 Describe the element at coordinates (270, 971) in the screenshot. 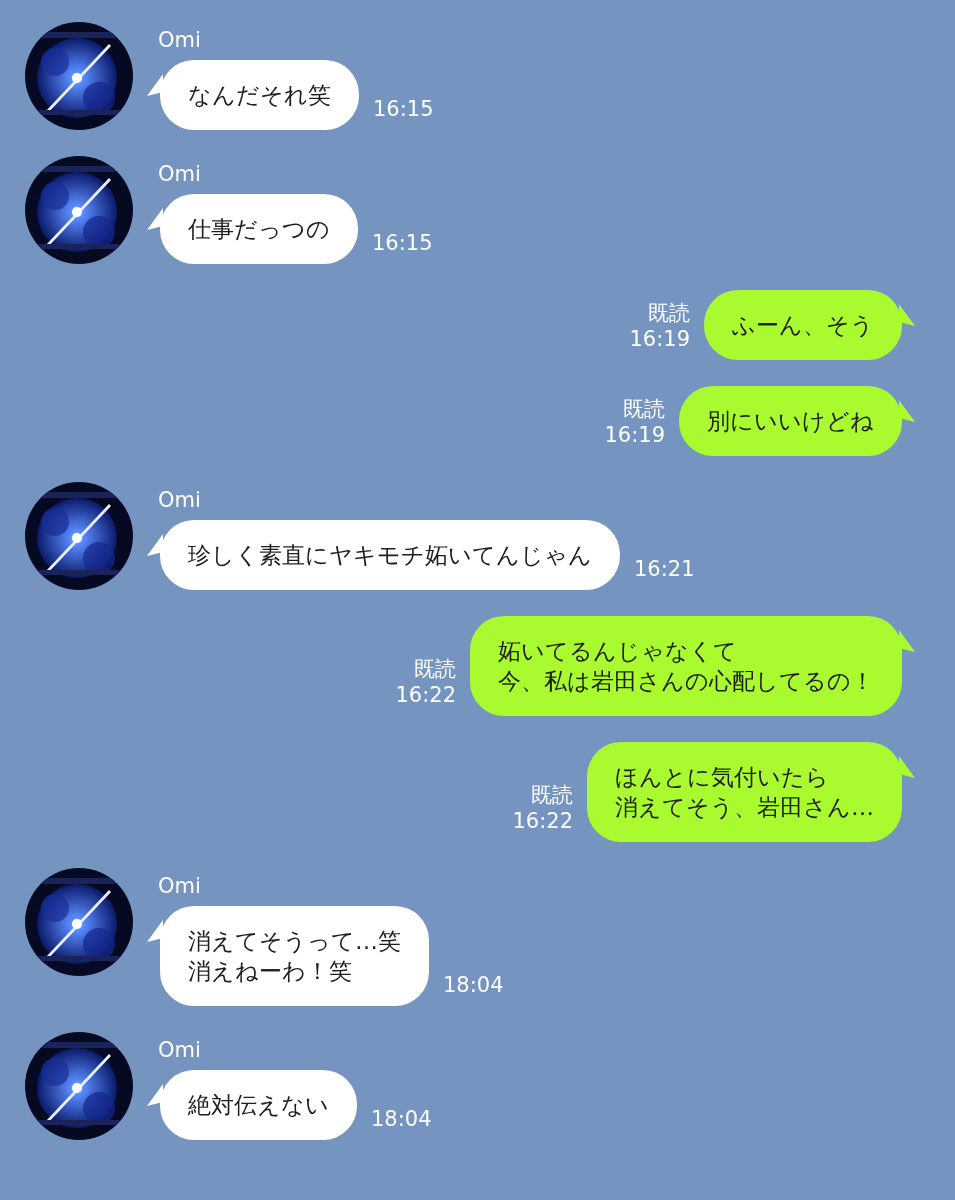

I see `message-text: 消えねーわ！笑` at that location.